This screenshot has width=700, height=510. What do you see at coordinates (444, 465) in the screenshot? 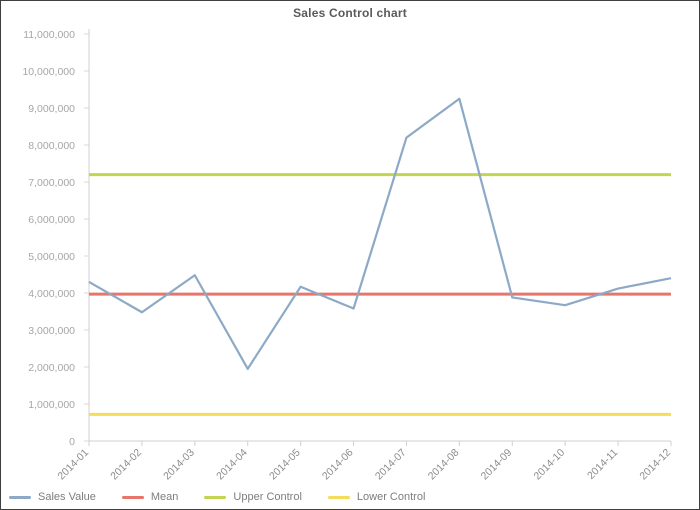
I see `x-axis-tick-label: 2014-08` at bounding box center [444, 465].